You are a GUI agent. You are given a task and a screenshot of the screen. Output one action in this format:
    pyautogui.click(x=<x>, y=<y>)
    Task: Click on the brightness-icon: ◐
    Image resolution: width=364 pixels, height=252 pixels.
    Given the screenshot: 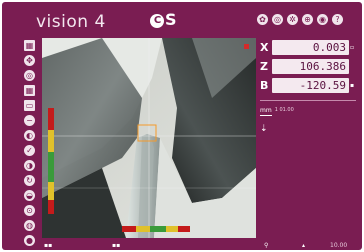 What is the action you would take?
    pyautogui.click(x=29, y=135)
    